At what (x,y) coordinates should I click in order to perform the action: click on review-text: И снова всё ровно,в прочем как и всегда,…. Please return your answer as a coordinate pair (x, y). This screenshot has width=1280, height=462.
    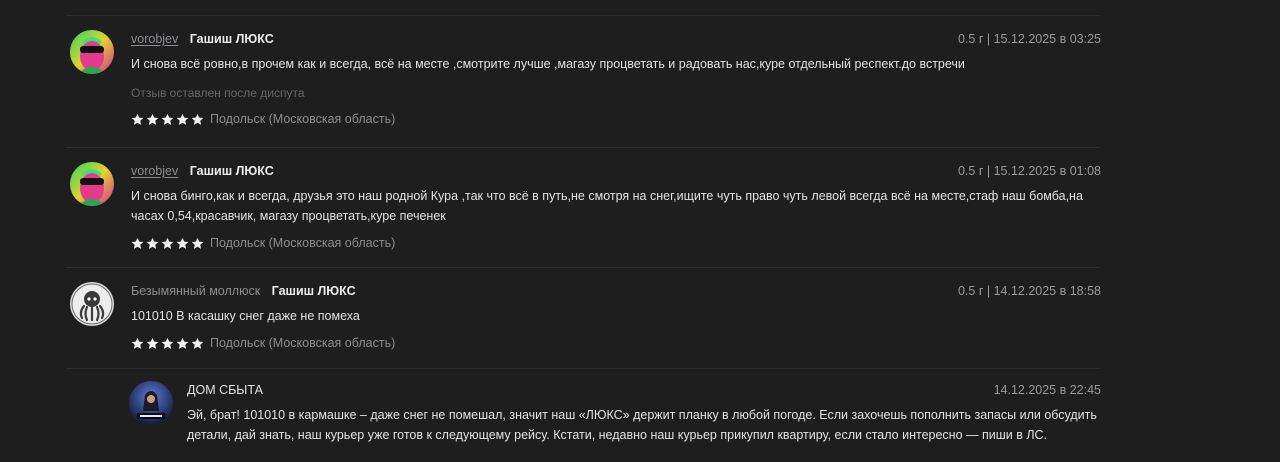
    Looking at the image, I should click on (548, 64).